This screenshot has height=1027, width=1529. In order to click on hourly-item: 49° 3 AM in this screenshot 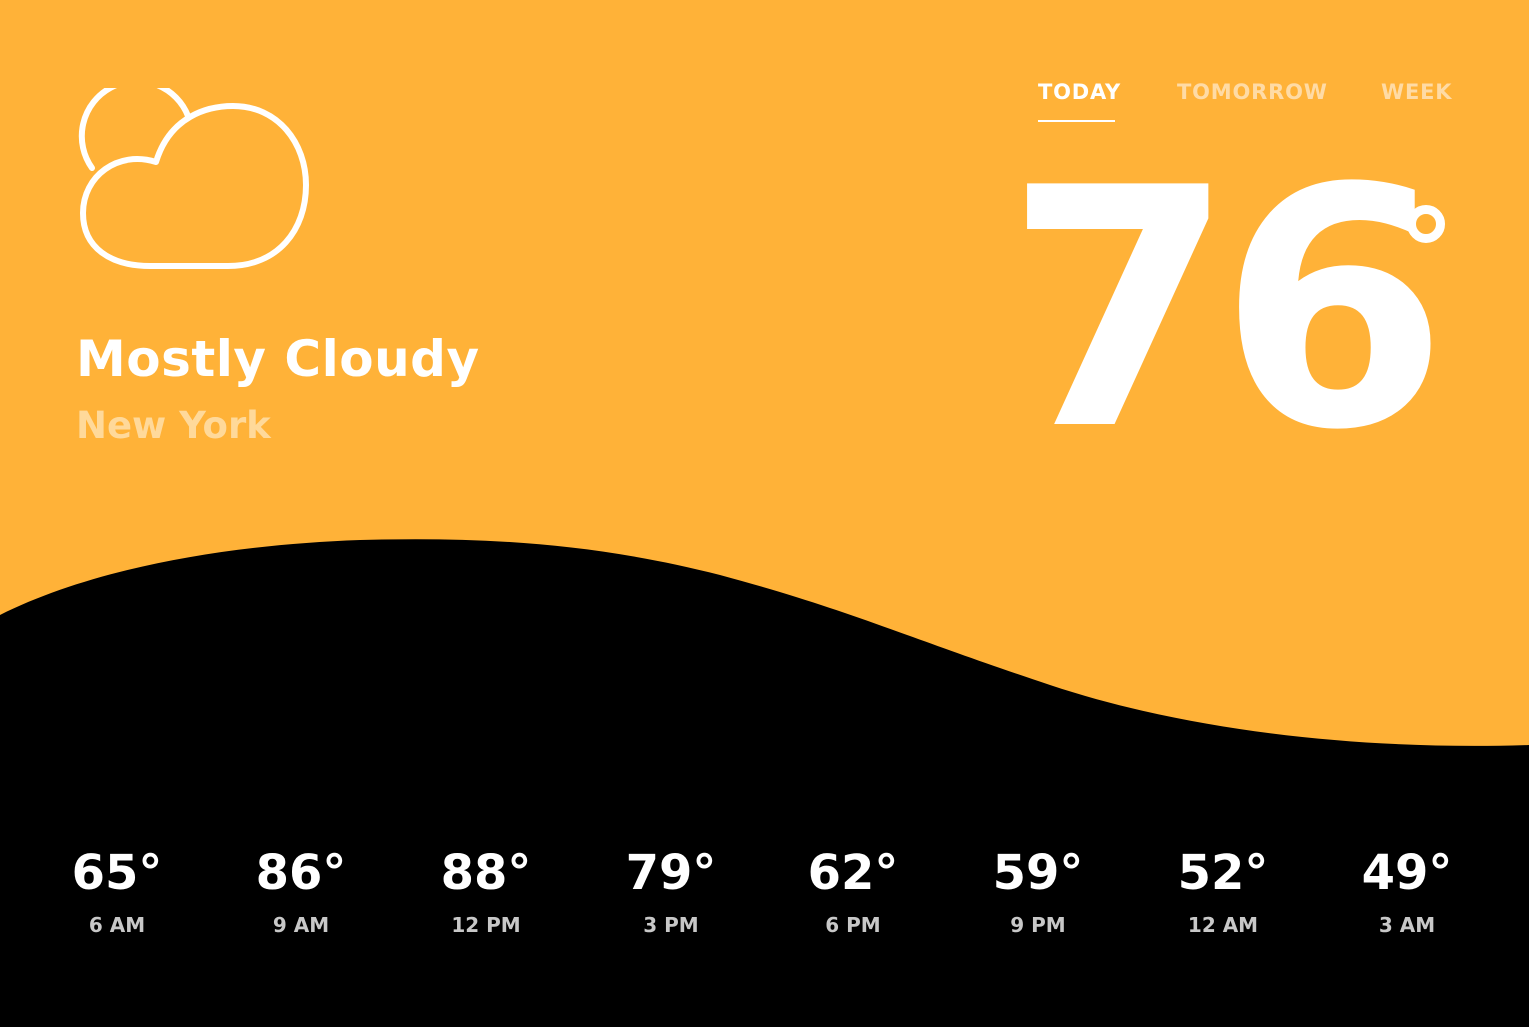, I will do `click(1407, 891)`.